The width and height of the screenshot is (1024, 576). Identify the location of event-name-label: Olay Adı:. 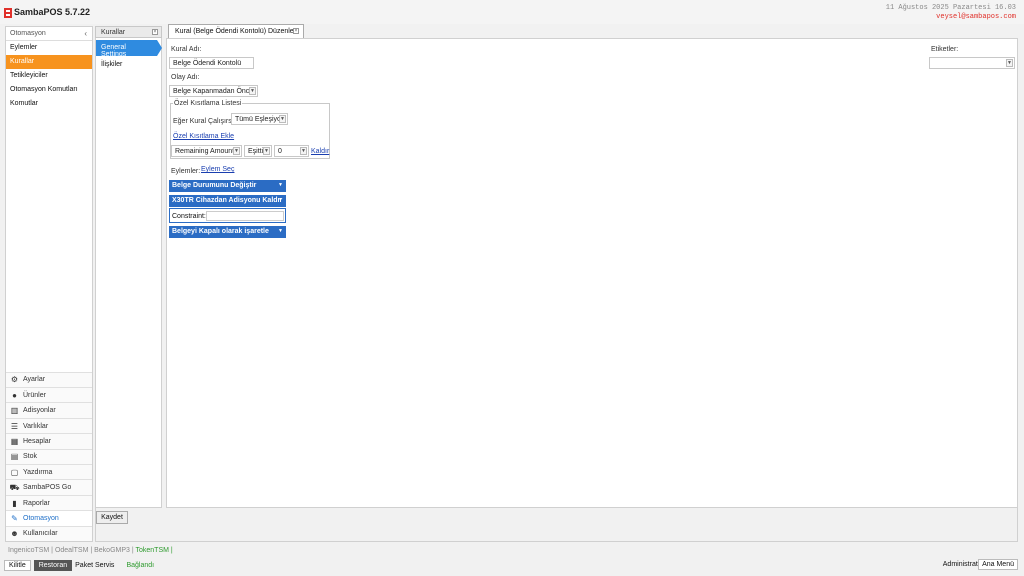
(185, 77).